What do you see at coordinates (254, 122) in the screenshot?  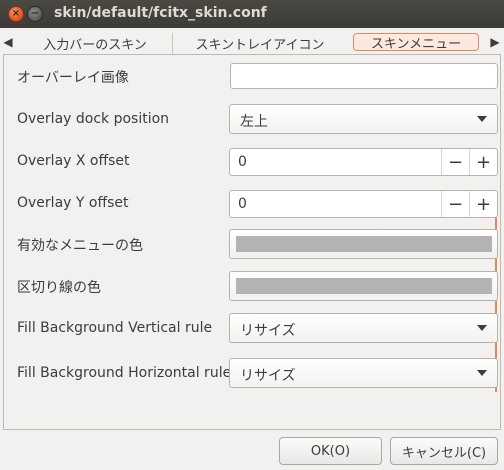 I see `overlay-dock-position-value: 左上` at bounding box center [254, 122].